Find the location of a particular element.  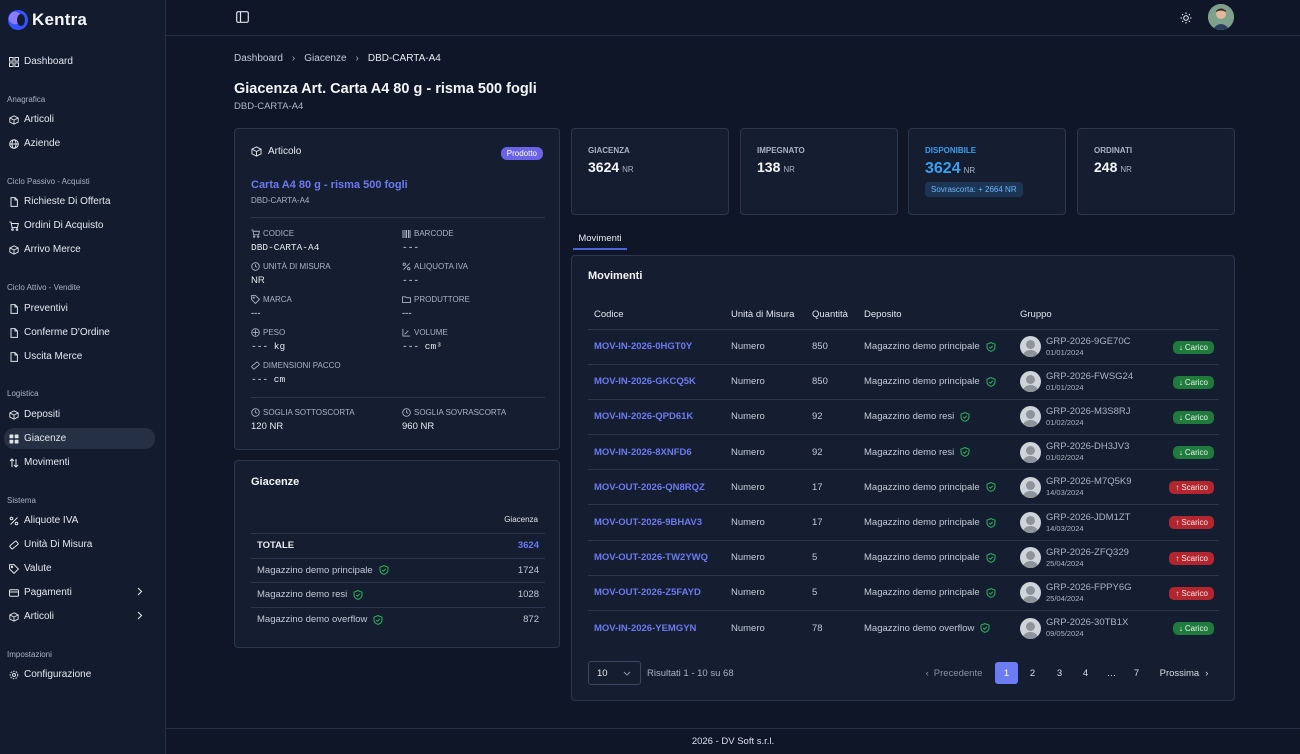

user-avatar is located at coordinates (1221, 17).